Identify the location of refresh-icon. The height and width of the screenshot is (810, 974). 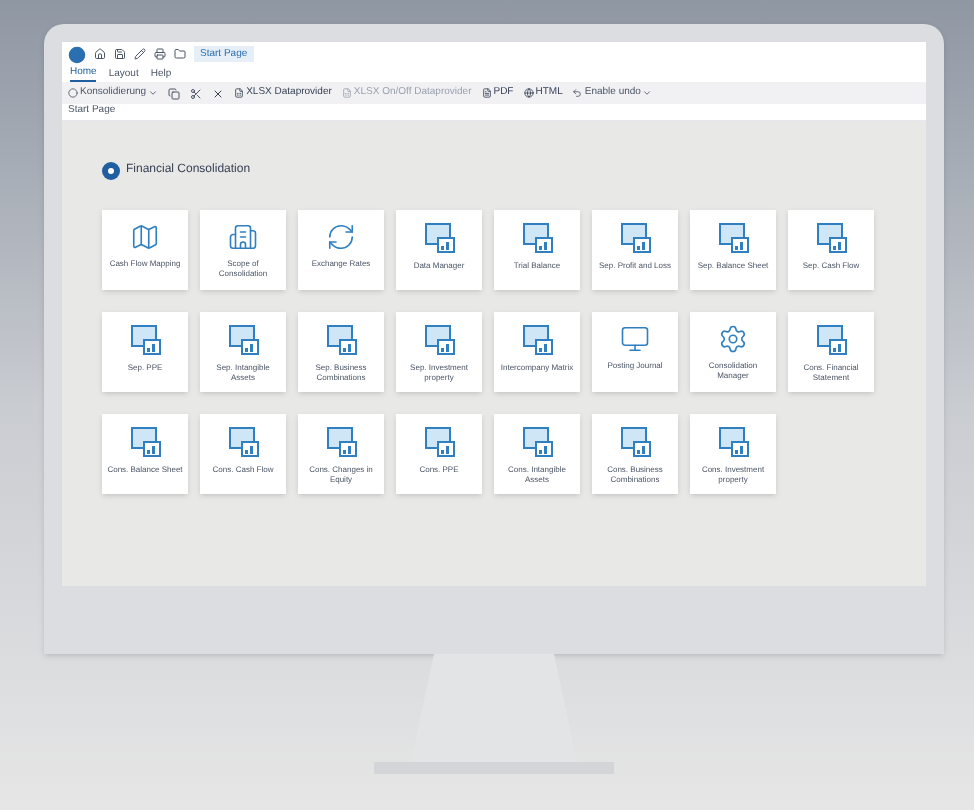
(341, 237).